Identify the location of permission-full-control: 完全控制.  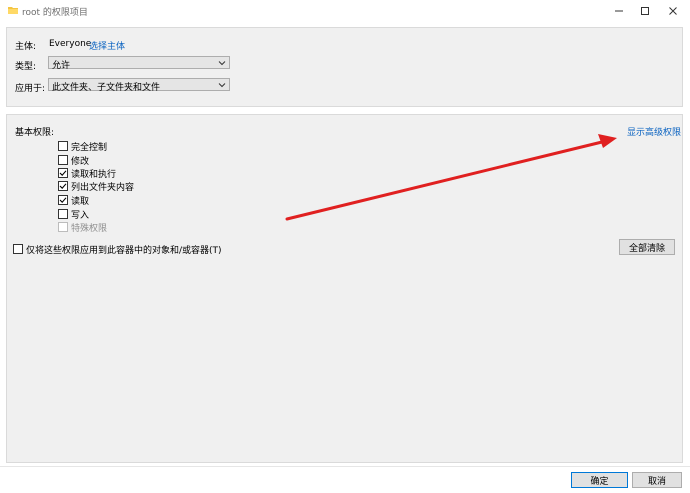
(83, 146).